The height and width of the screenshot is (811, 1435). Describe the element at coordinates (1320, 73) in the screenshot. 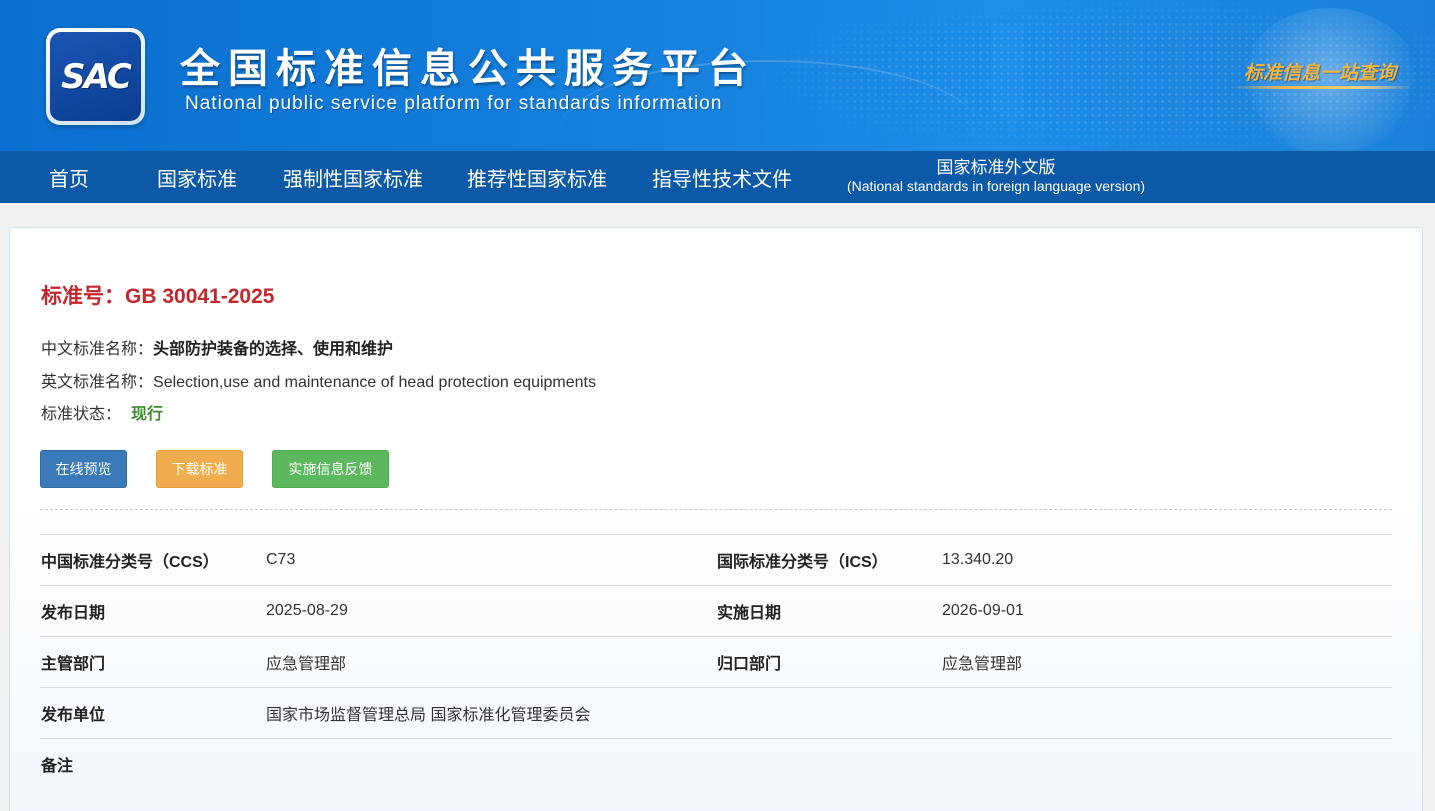

I see `slogan: 标准信息一站查询` at that location.